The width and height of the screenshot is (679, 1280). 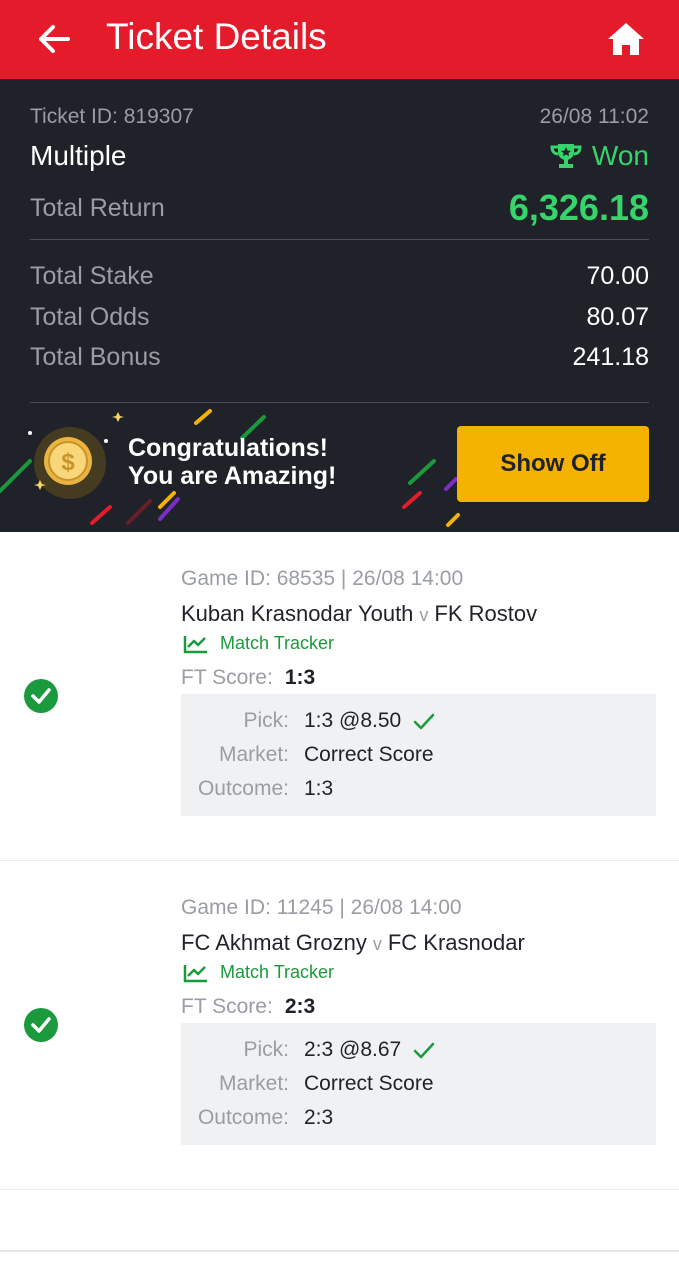 I want to click on dollar-coin-icon: $, so click(x=70, y=463).